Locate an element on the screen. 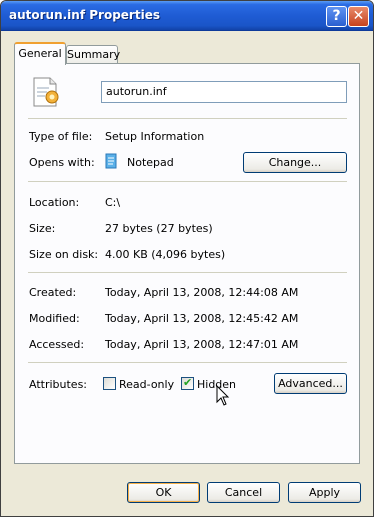 This screenshot has width=374, height=517. help-button: ? is located at coordinates (336, 16).